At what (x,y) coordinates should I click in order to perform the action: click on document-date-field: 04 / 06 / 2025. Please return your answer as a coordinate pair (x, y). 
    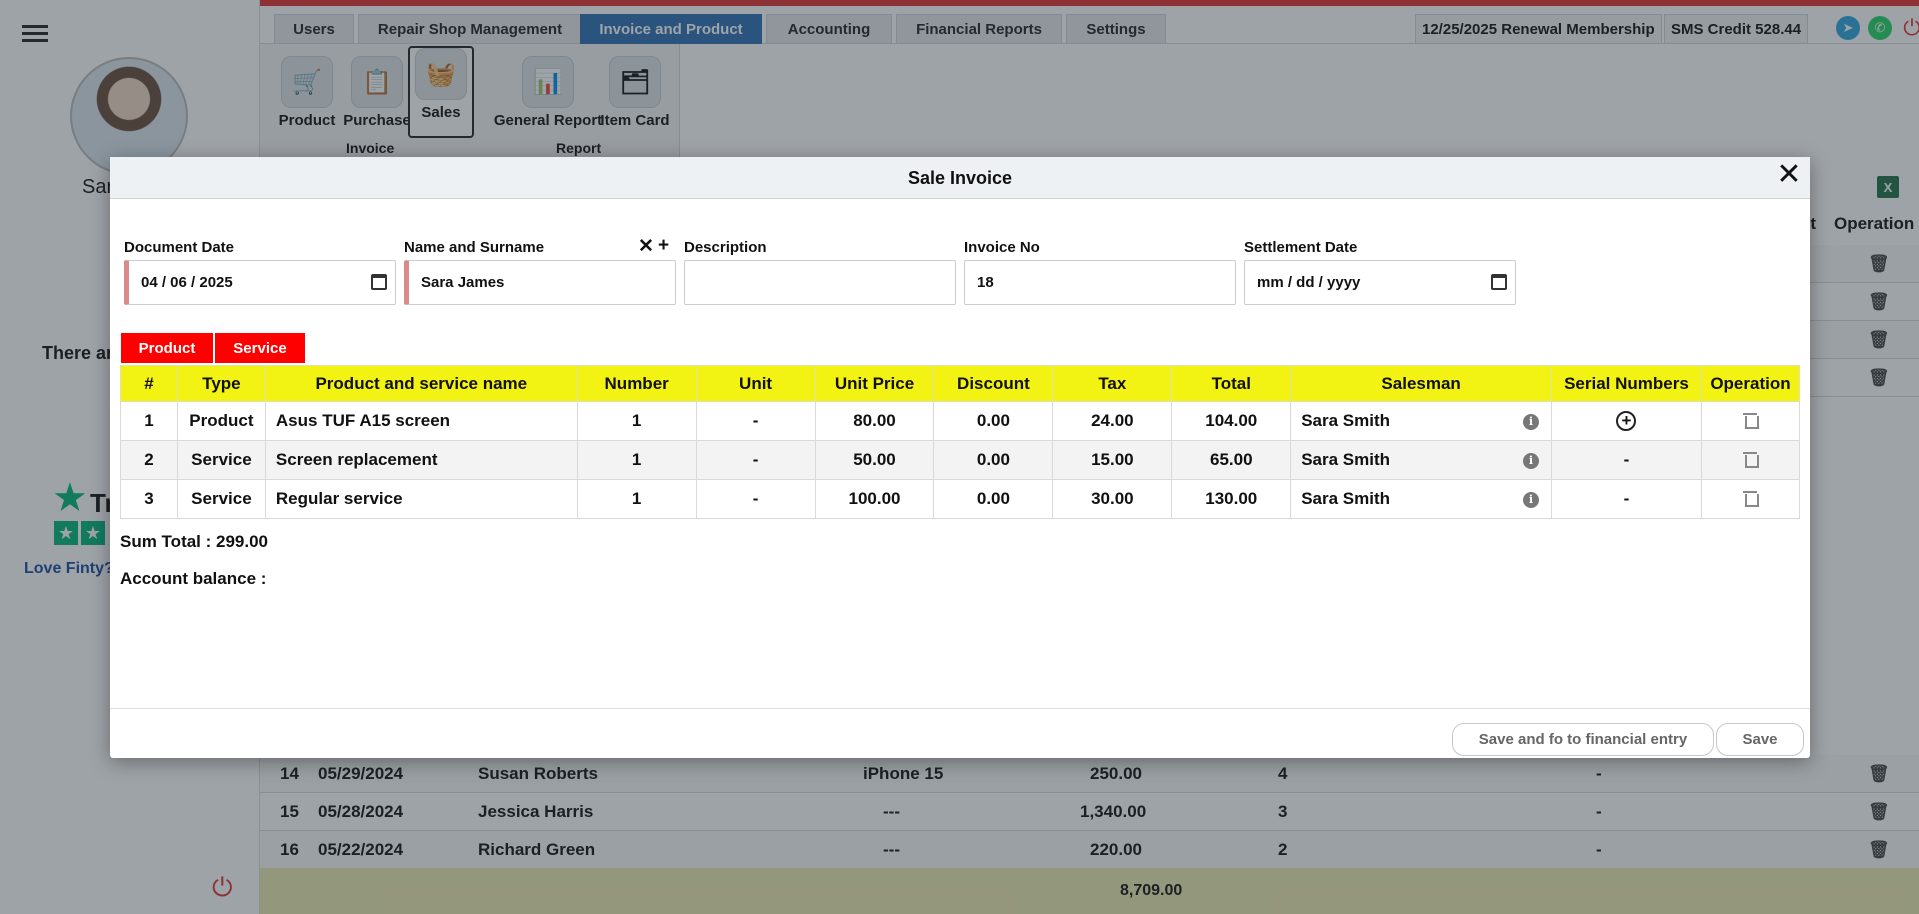
    Looking at the image, I should click on (260, 282).